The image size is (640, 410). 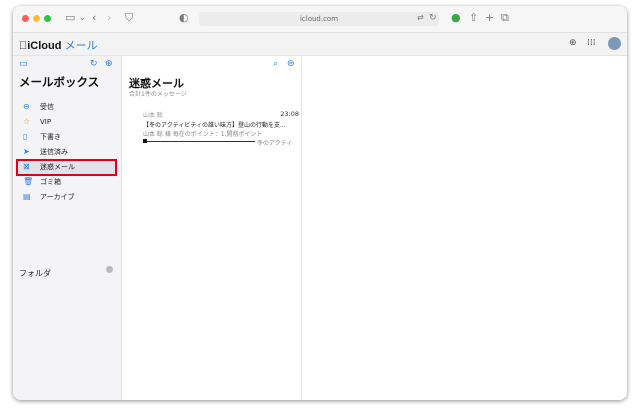 I want to click on sidebar-item-trash: 🗑 ゴミ箱, so click(x=67, y=182).